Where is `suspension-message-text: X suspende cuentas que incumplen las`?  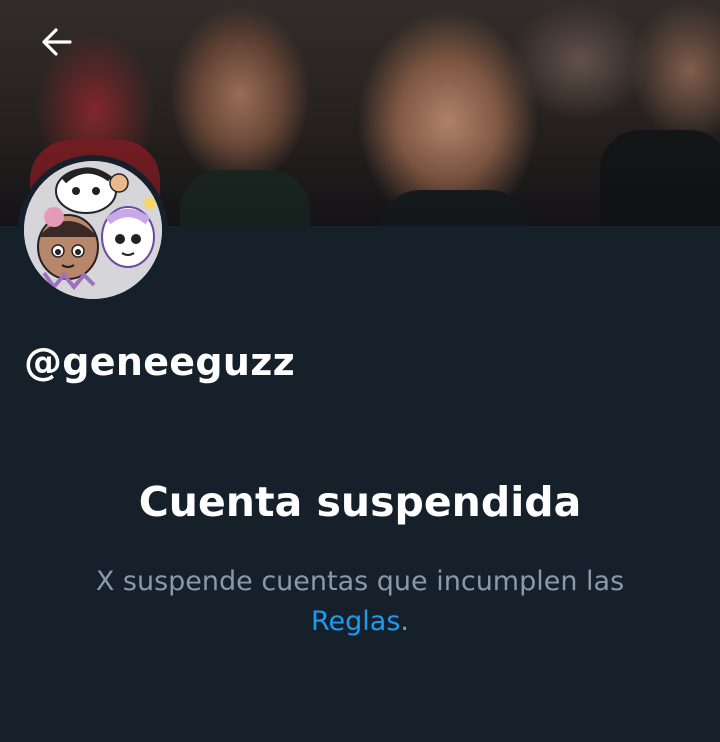 suspension-message-text: X suspende cuentas que incumplen las is located at coordinates (360, 581).